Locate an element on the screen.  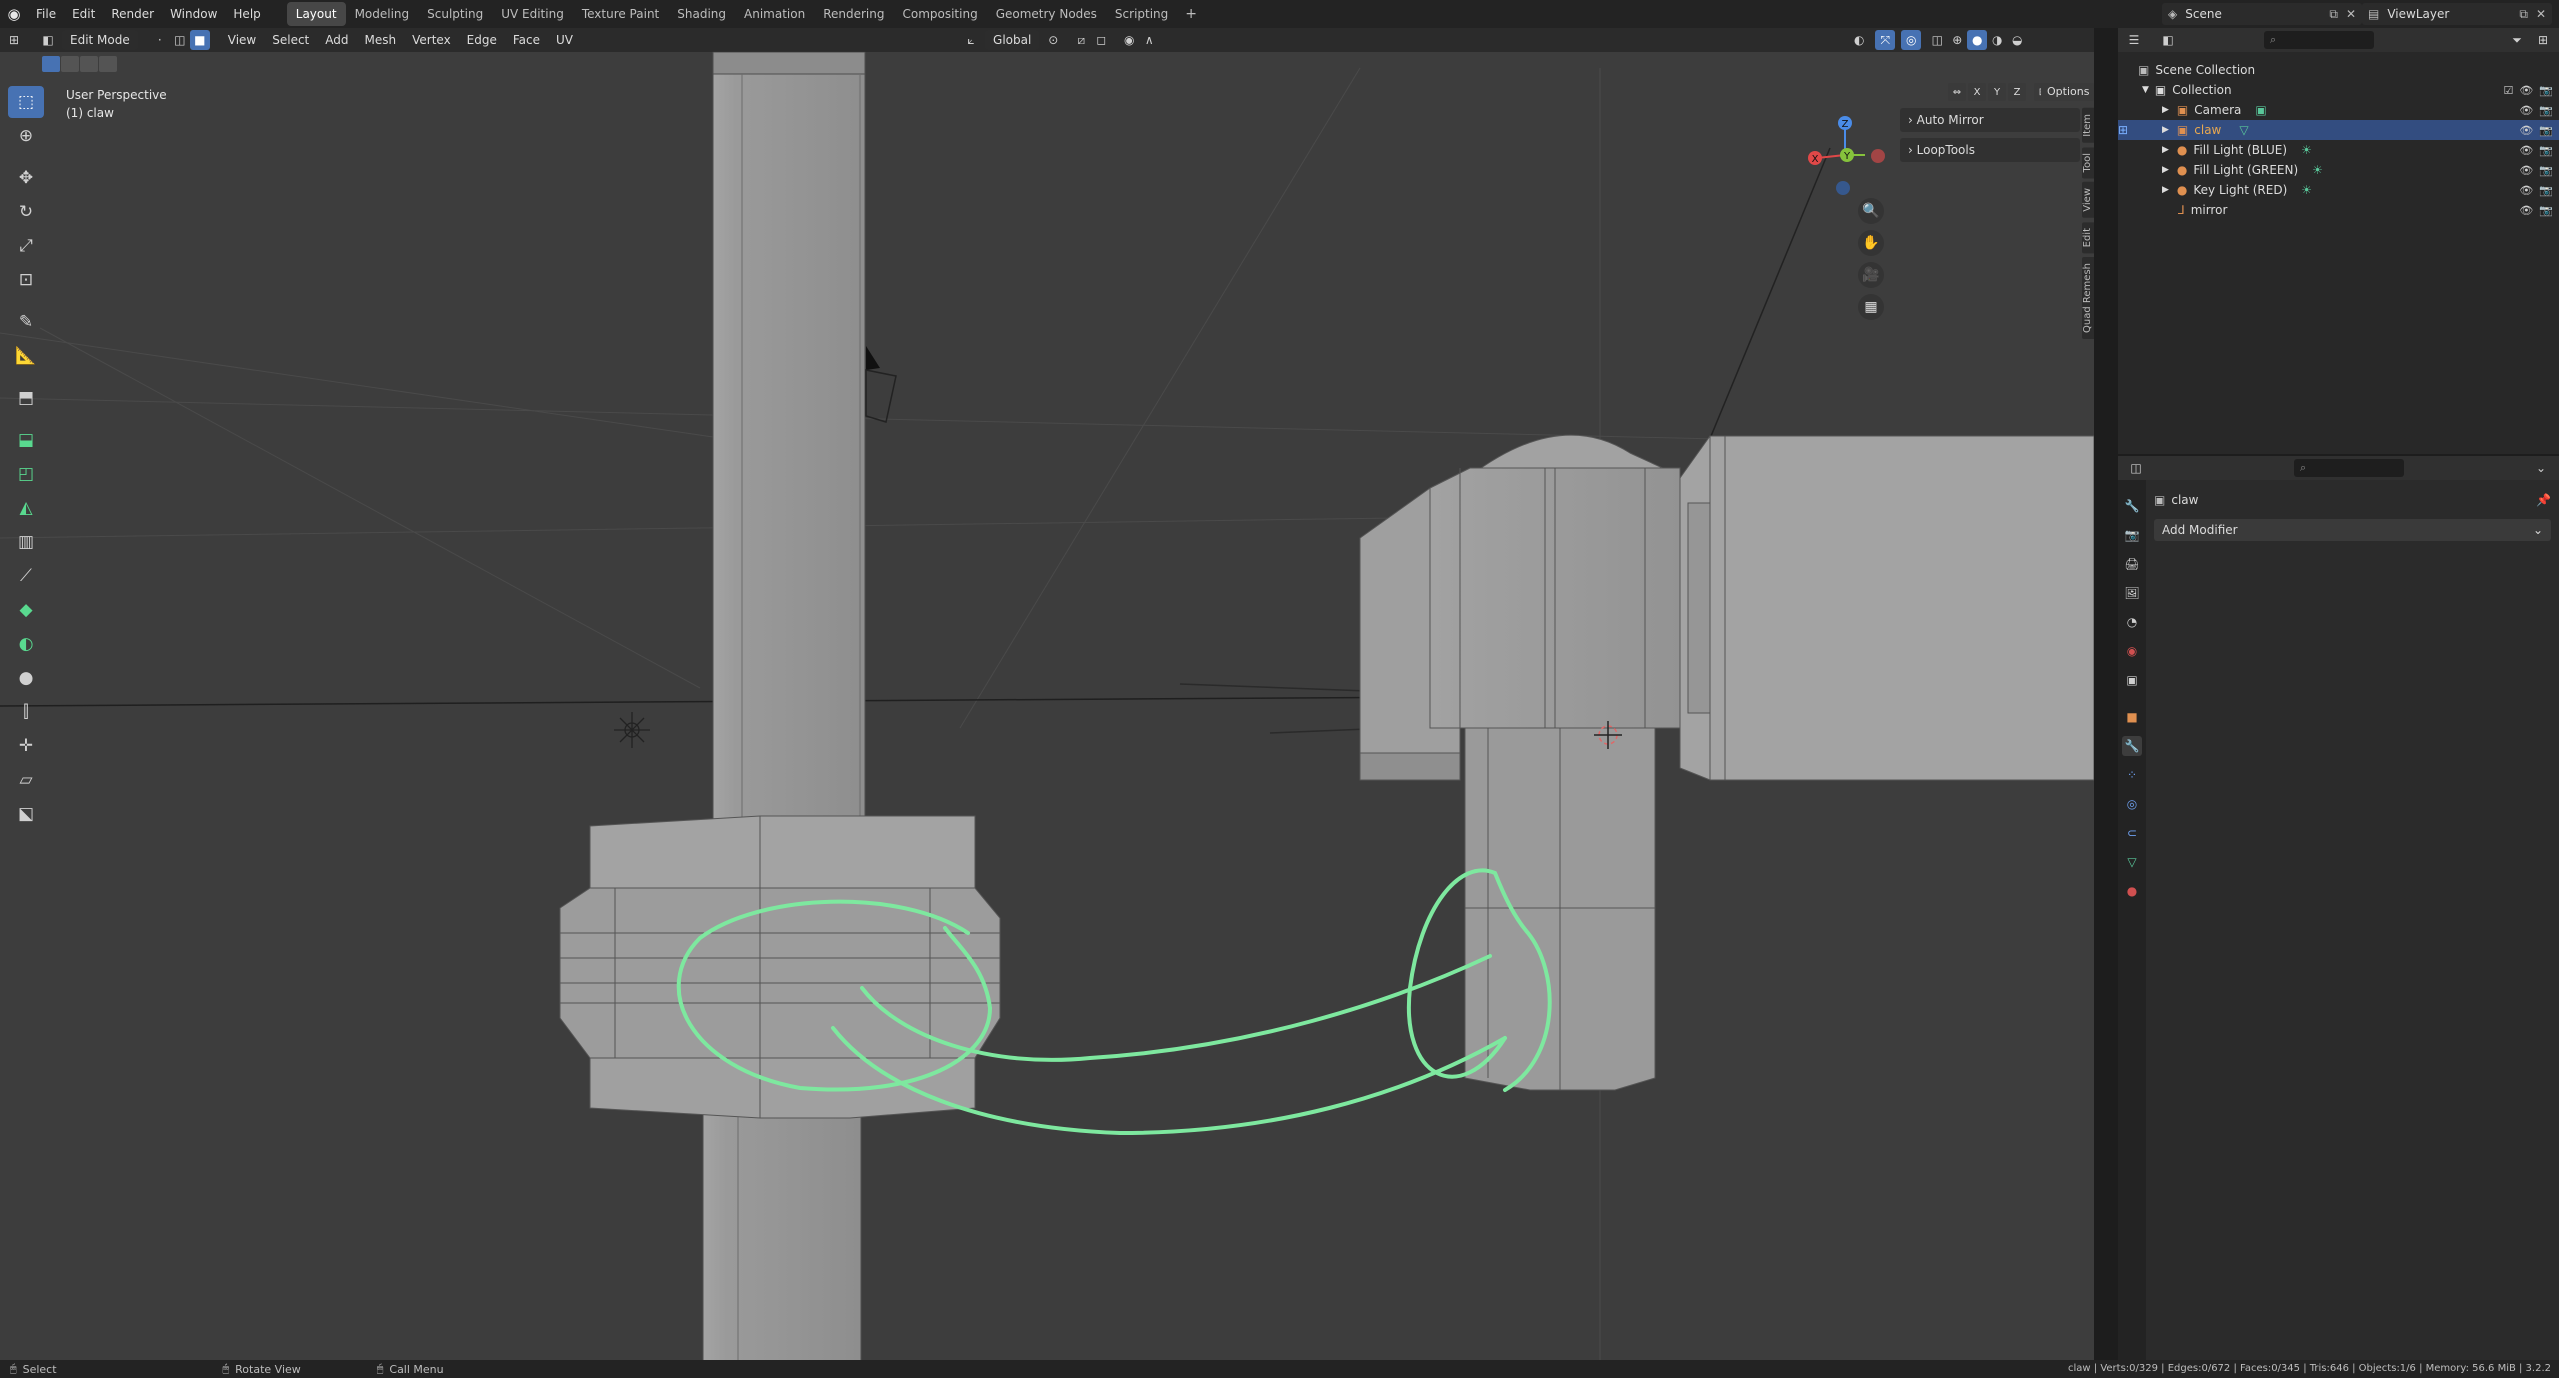
output-icon: 🖨 is located at coordinates (2132, 564).